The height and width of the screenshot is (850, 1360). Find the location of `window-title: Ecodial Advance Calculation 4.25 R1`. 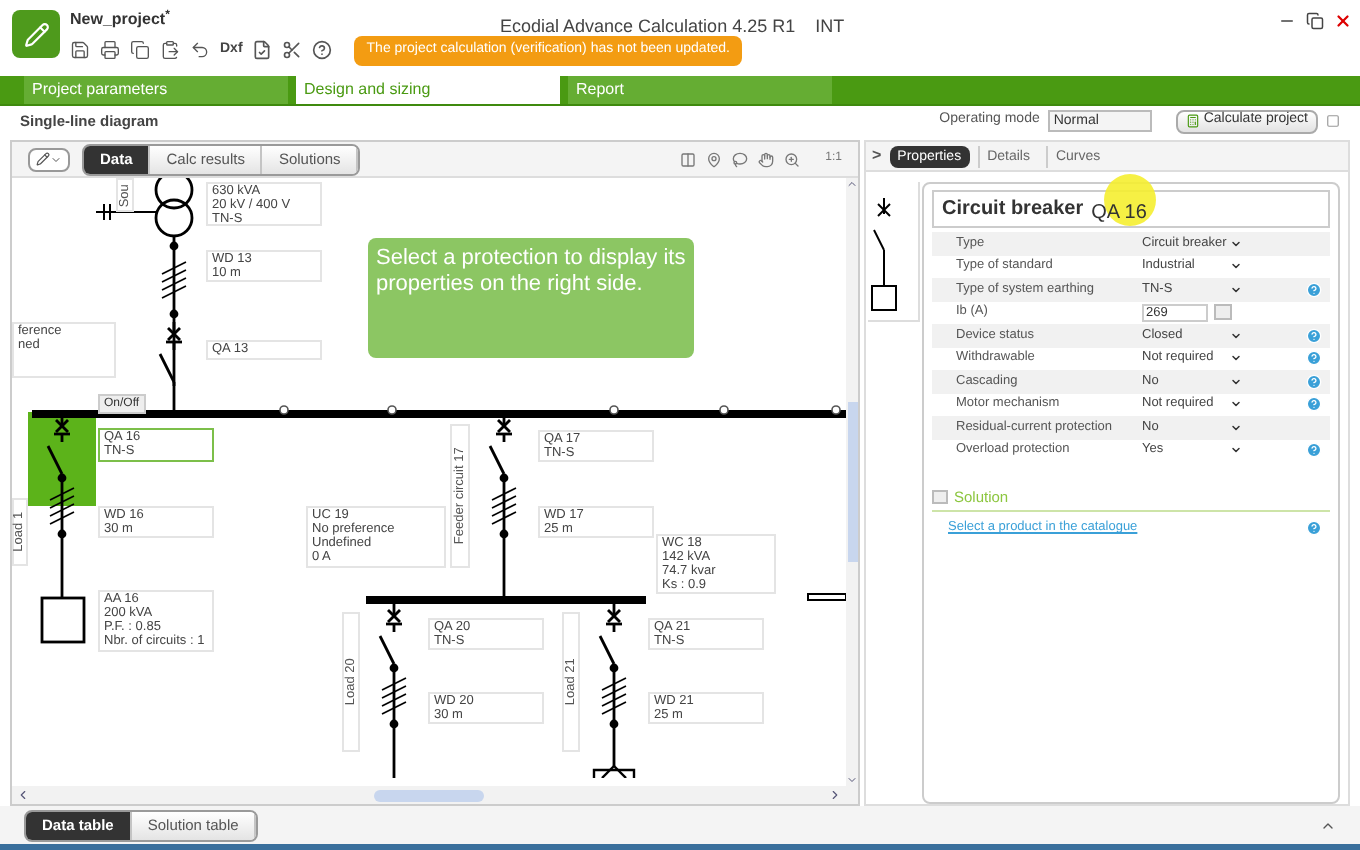

window-title: Ecodial Advance Calculation 4.25 R1 is located at coordinates (648, 27).